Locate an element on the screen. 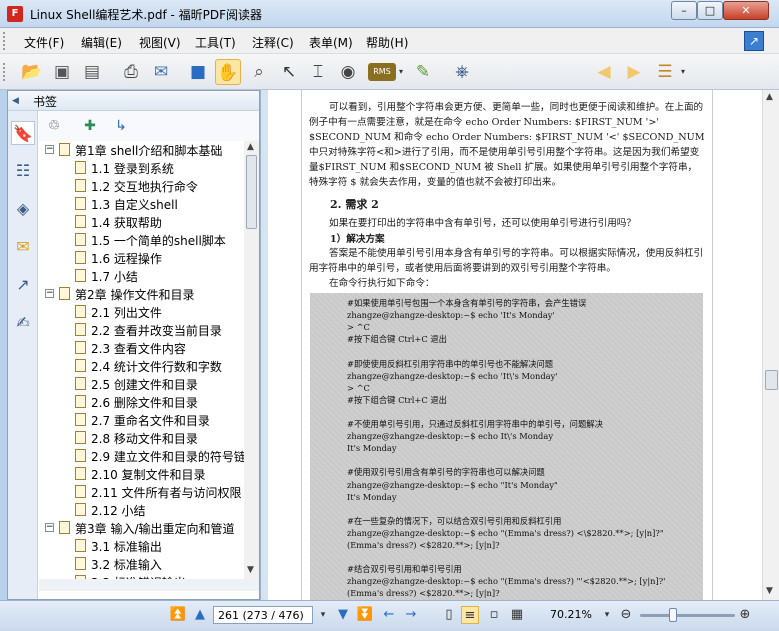  save-icon: ▣ is located at coordinates (62, 72).